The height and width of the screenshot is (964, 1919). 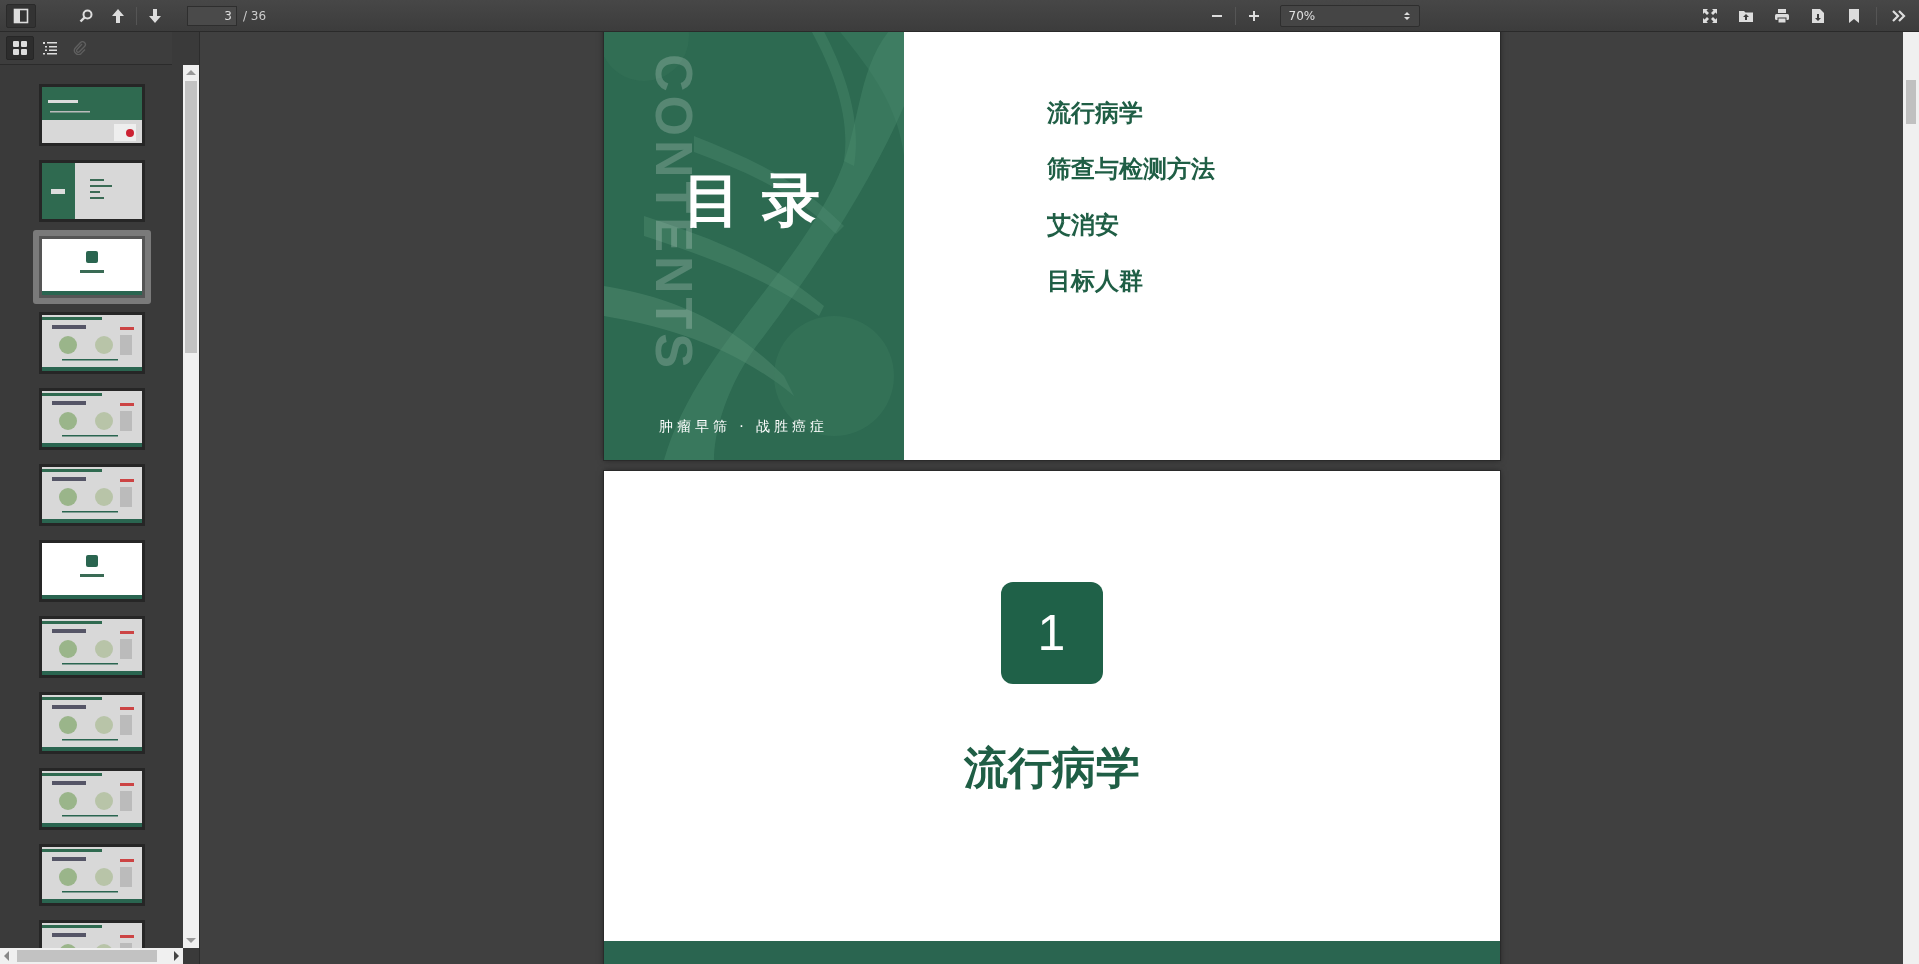 I want to click on thumbnails-view-button, so click(x=20, y=48).